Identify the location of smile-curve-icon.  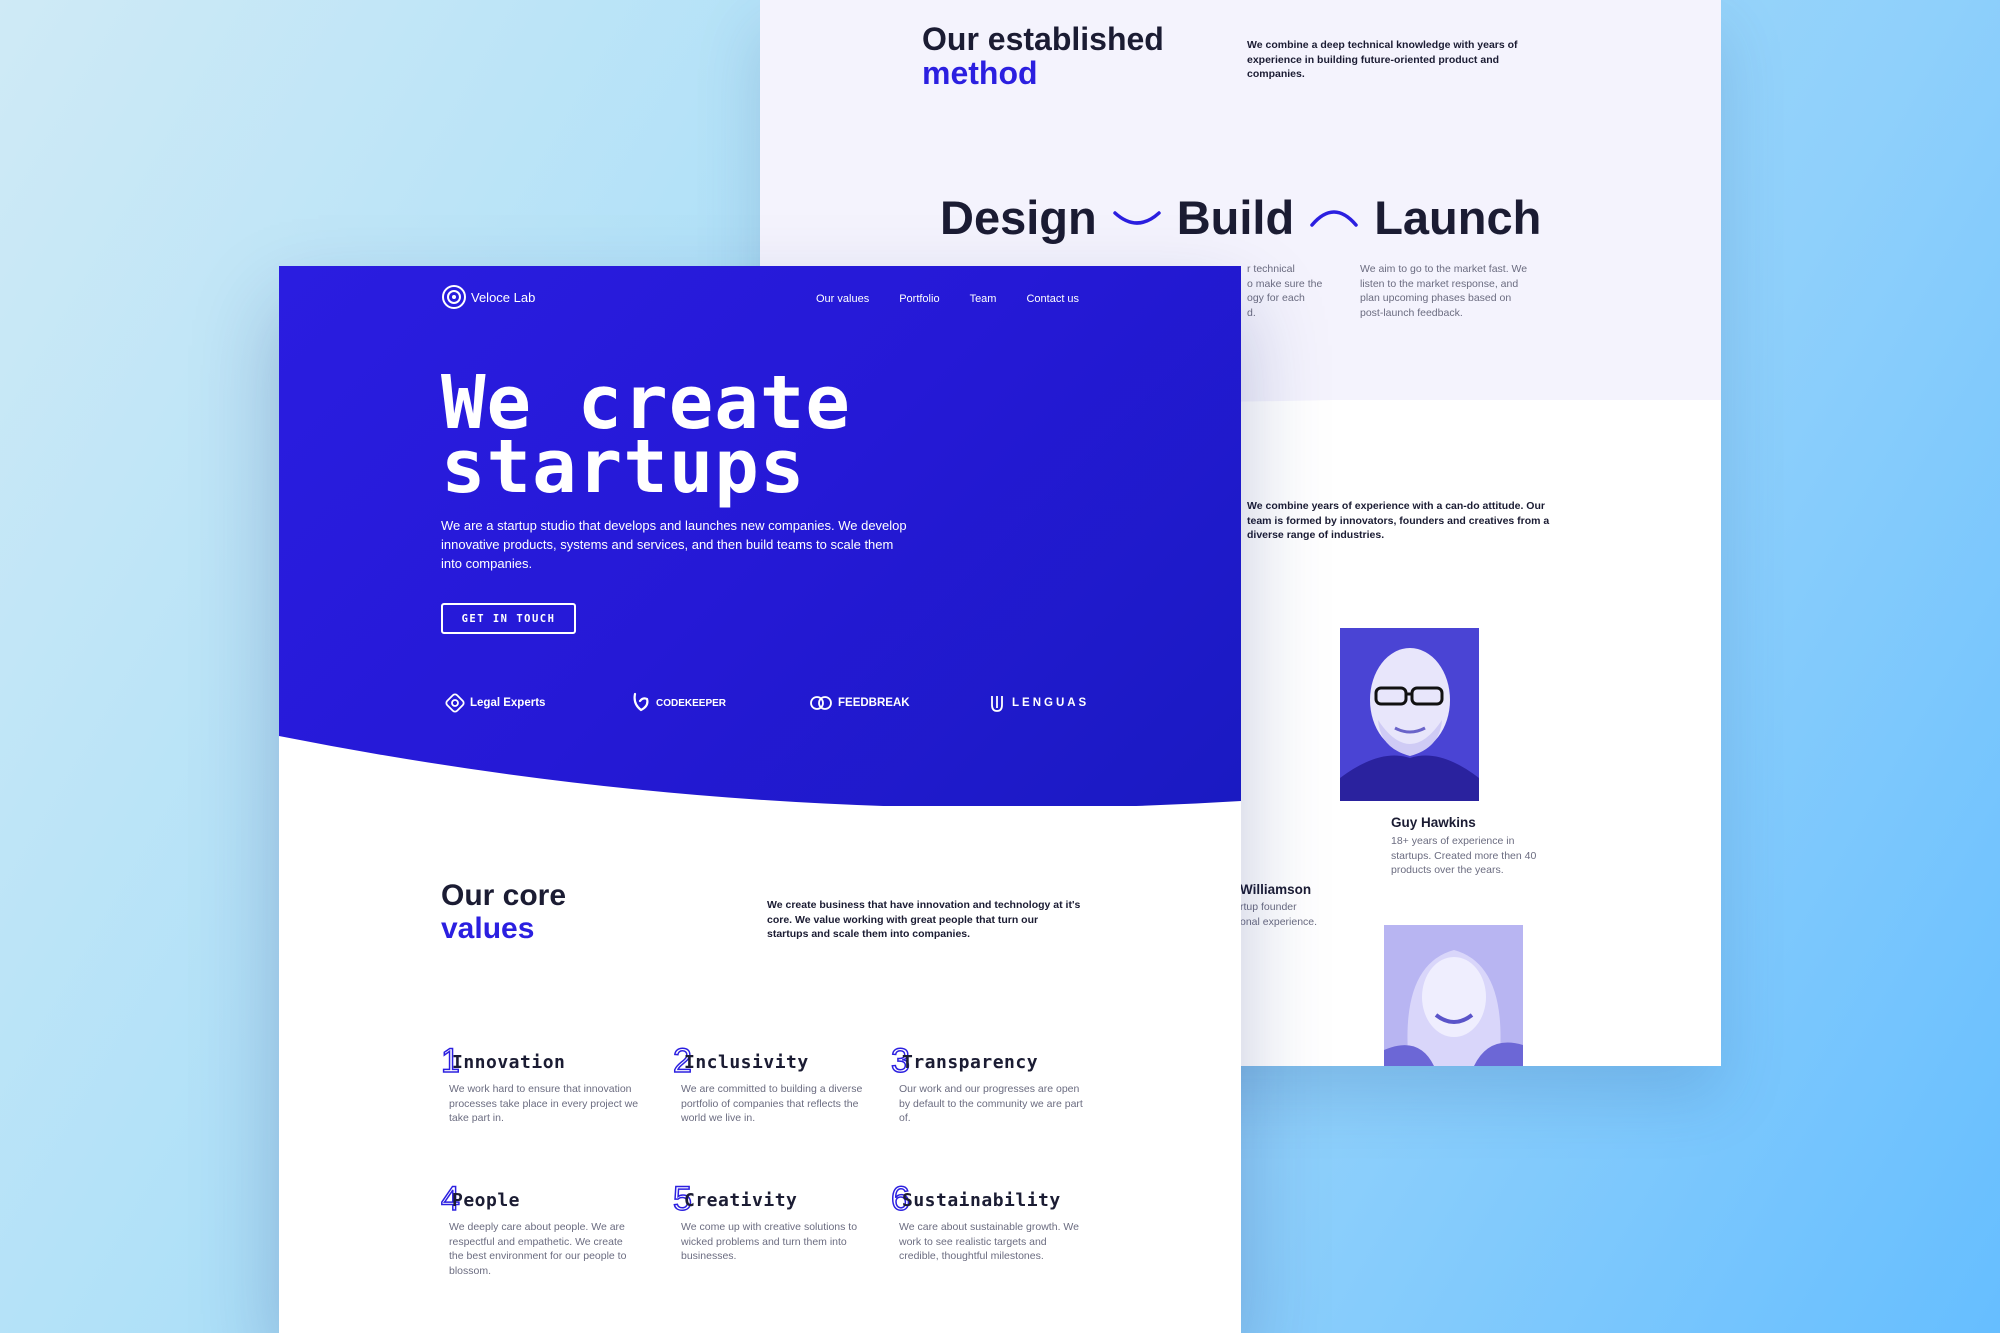
(1136, 217).